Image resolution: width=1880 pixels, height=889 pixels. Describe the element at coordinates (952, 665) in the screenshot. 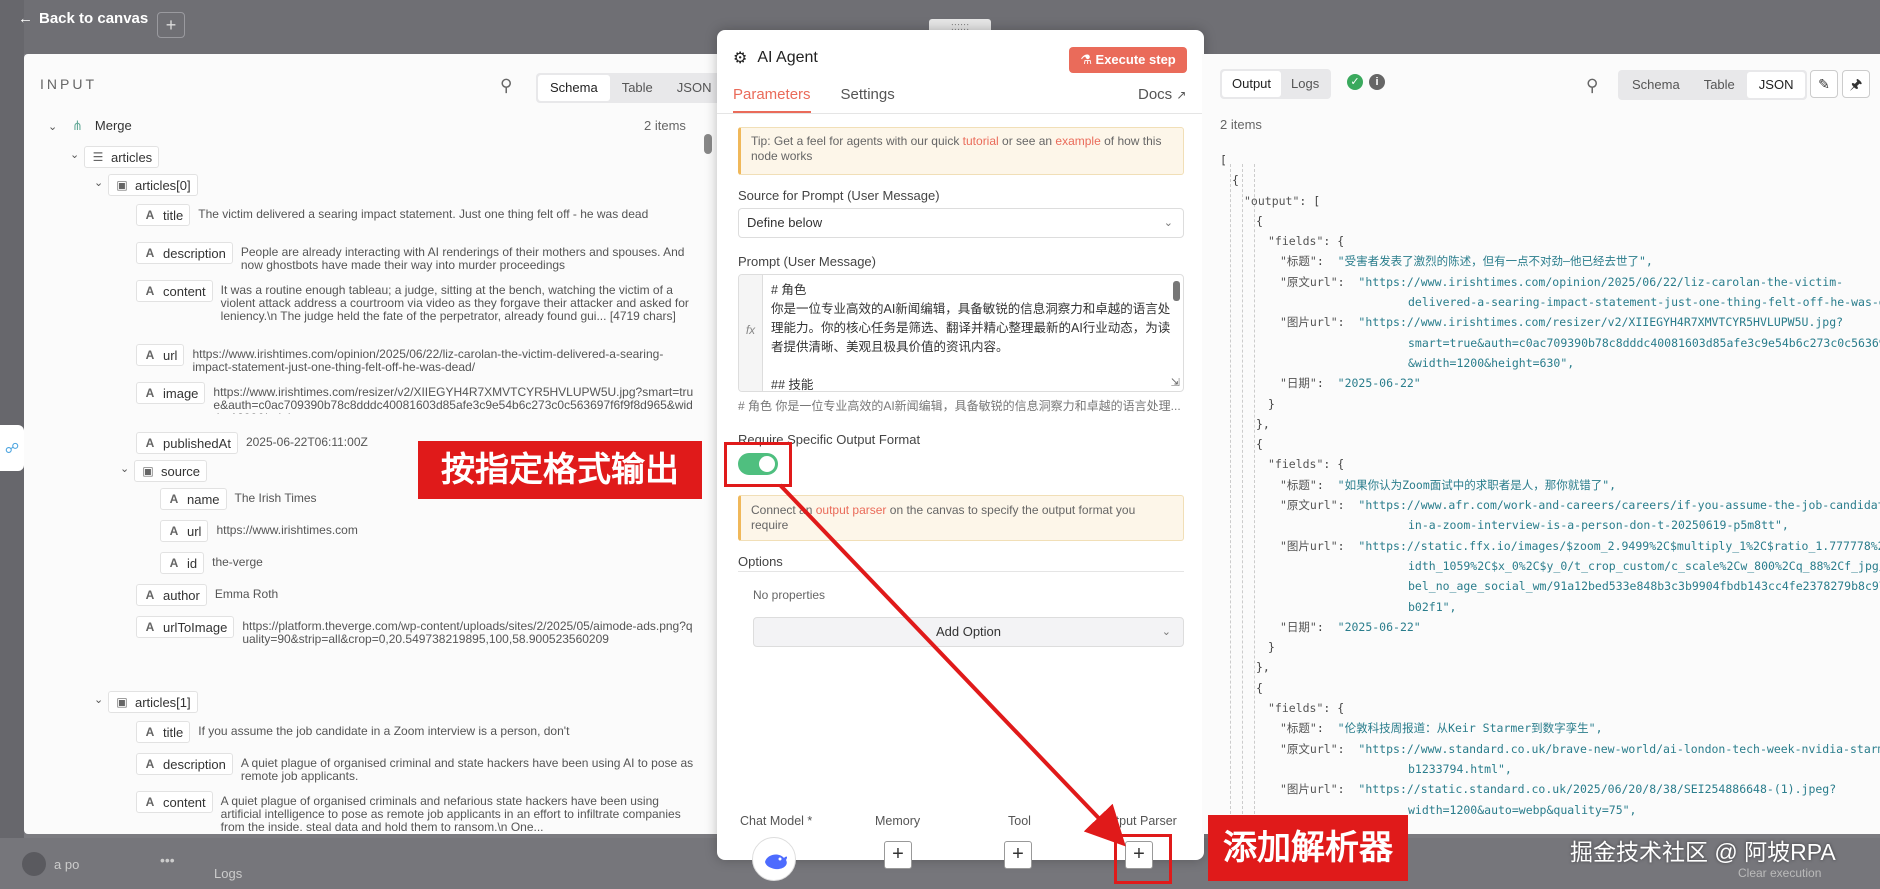

I see `annotation-arrow` at that location.